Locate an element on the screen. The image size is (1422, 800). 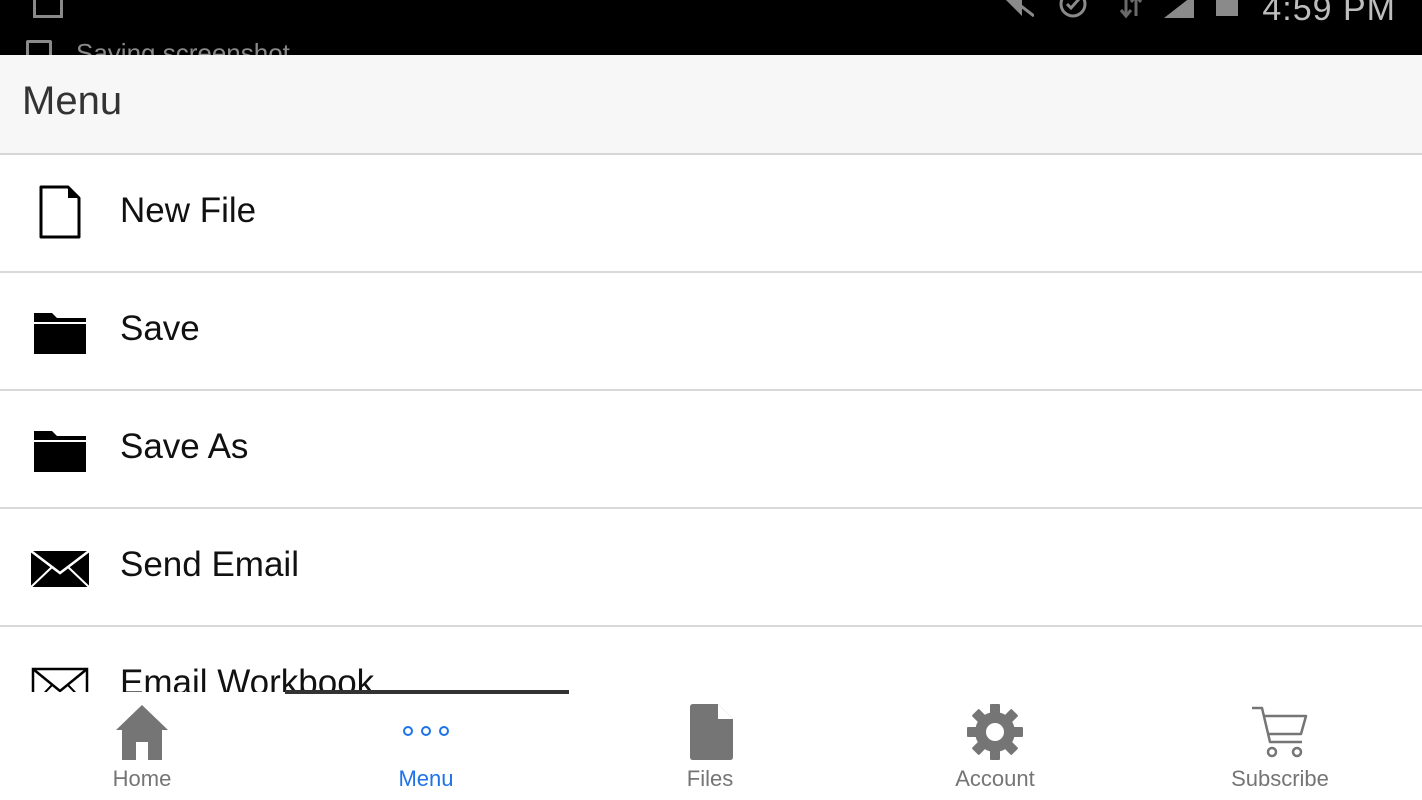
bottom-tab-bar: Home Menu Files Account Subscribe is located at coordinates (711, 747).